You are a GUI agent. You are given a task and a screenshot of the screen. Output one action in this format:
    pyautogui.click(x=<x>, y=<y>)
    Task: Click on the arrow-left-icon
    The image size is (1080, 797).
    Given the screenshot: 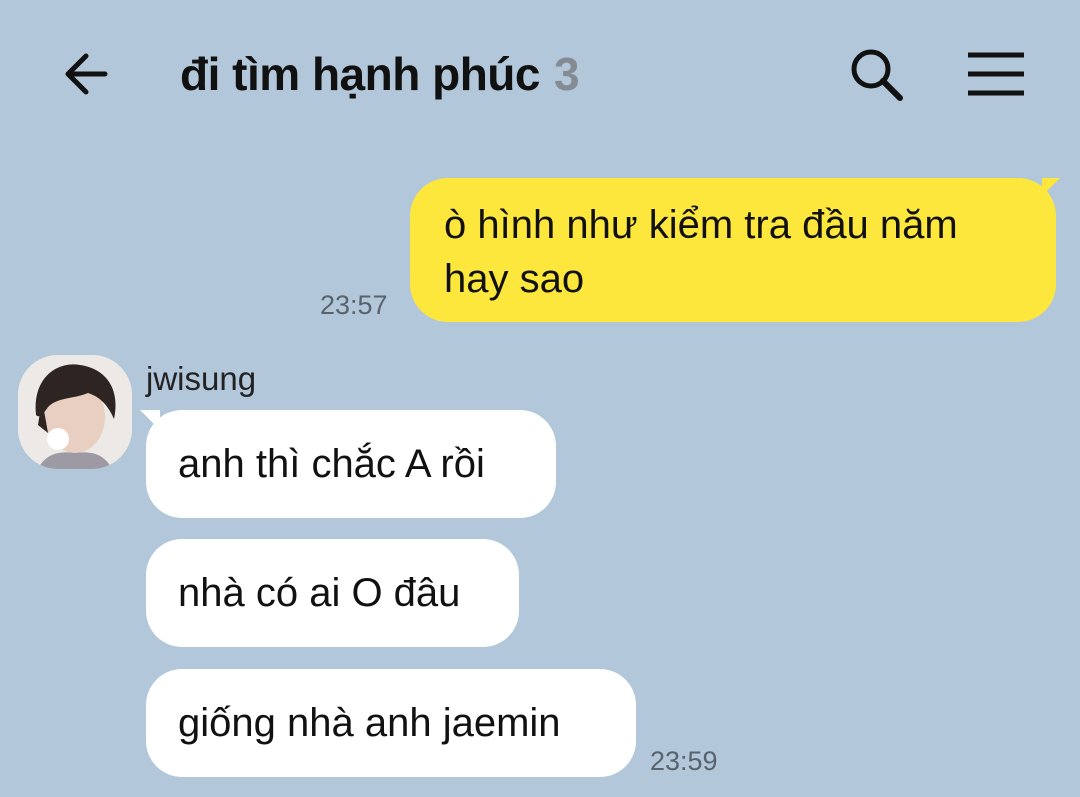 What is the action you would take?
    pyautogui.click(x=86, y=74)
    